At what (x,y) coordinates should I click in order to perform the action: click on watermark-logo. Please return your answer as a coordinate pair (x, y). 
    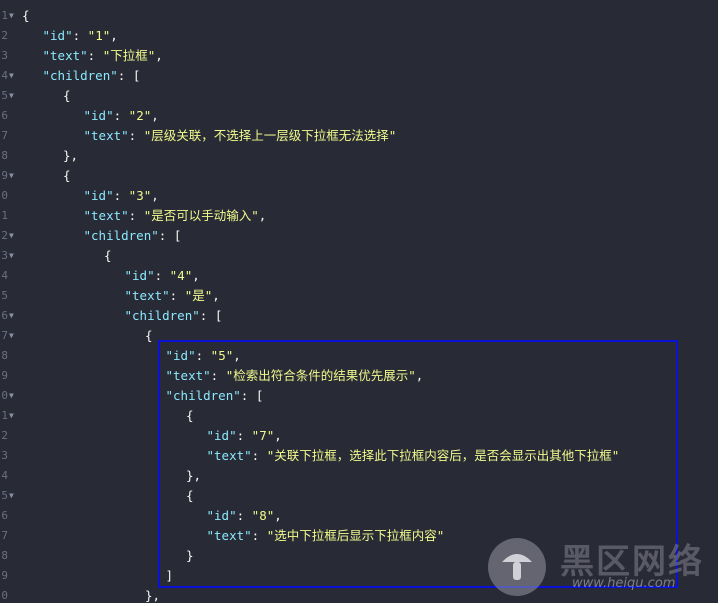
    Looking at the image, I should click on (517, 567).